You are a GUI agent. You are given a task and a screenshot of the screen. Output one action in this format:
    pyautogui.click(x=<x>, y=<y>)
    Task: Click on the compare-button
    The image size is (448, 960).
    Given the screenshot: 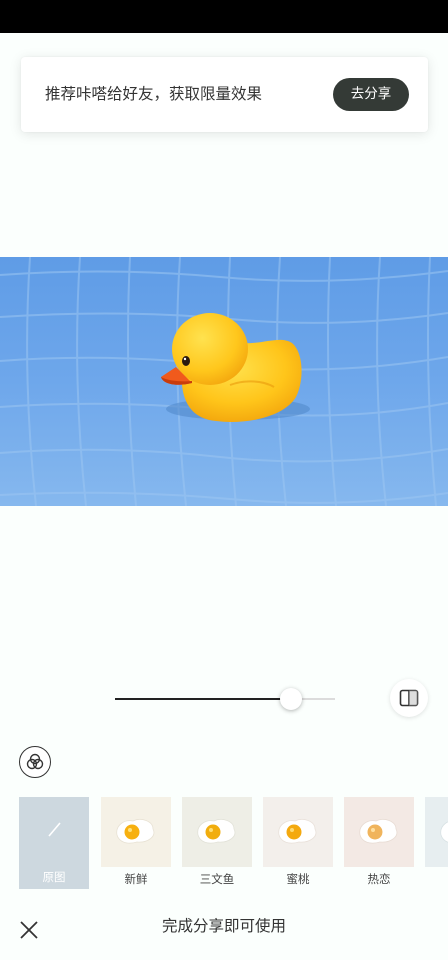 What is the action you would take?
    pyautogui.click(x=409, y=698)
    